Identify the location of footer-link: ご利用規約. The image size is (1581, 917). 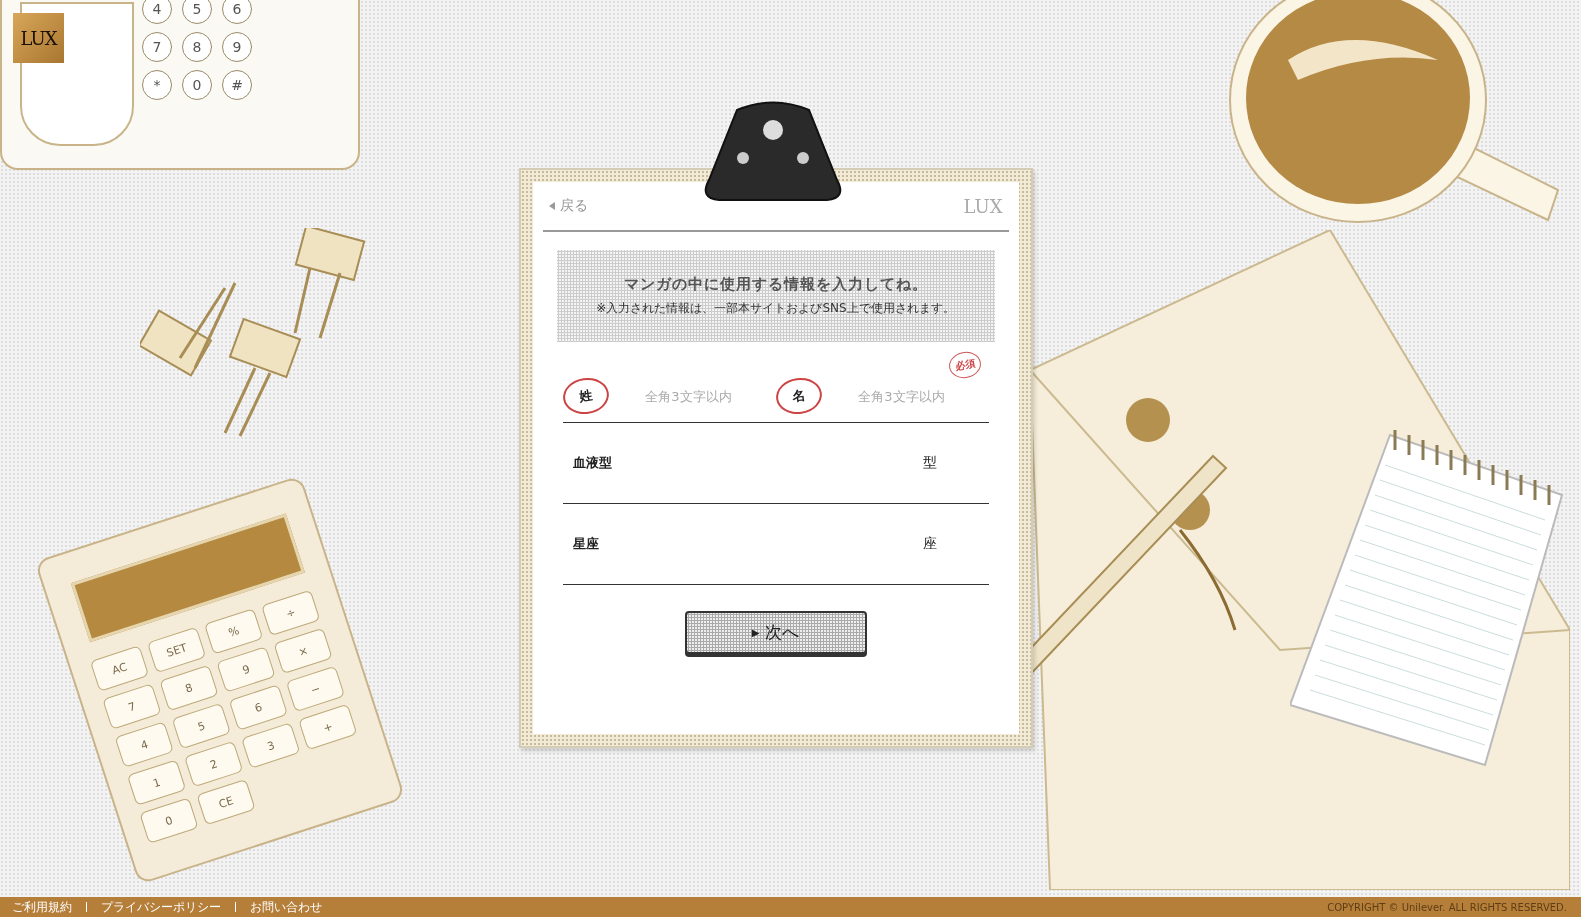
(49, 907).